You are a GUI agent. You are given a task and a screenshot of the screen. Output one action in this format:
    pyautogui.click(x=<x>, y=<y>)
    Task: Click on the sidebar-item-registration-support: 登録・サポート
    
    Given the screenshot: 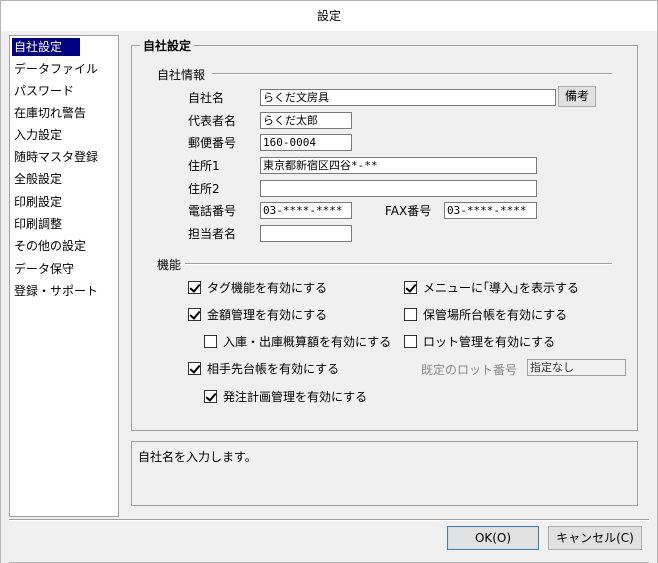 What is the action you would take?
    pyautogui.click(x=55, y=291)
    